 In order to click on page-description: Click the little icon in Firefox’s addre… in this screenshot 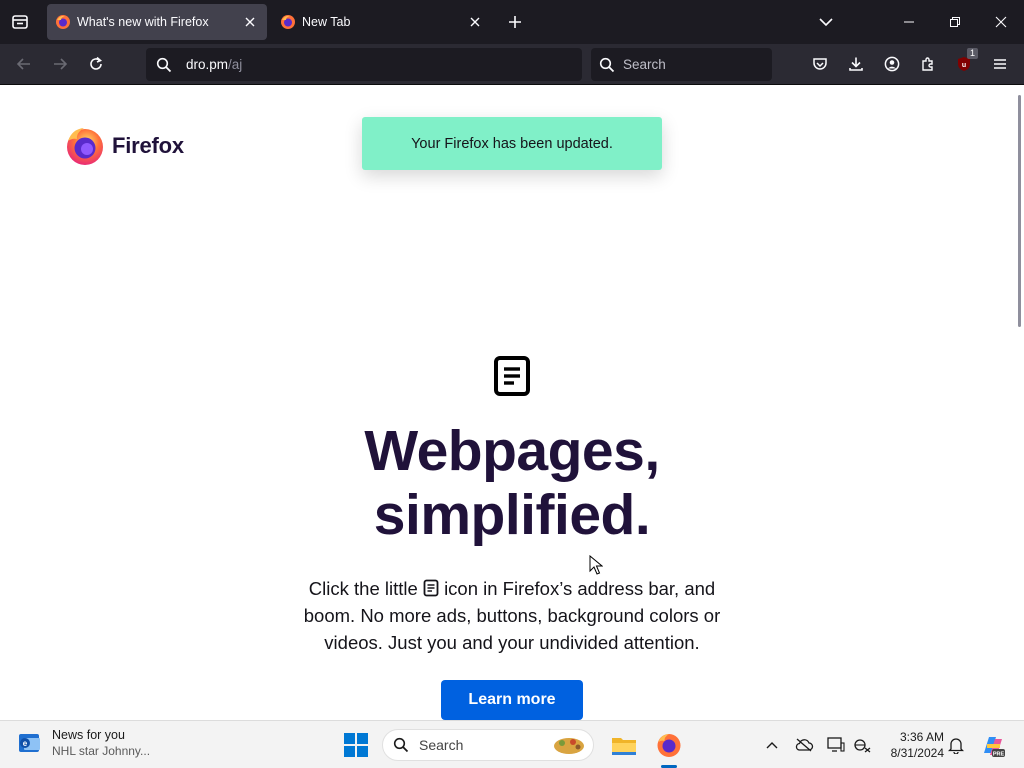, I will do `click(512, 615)`.